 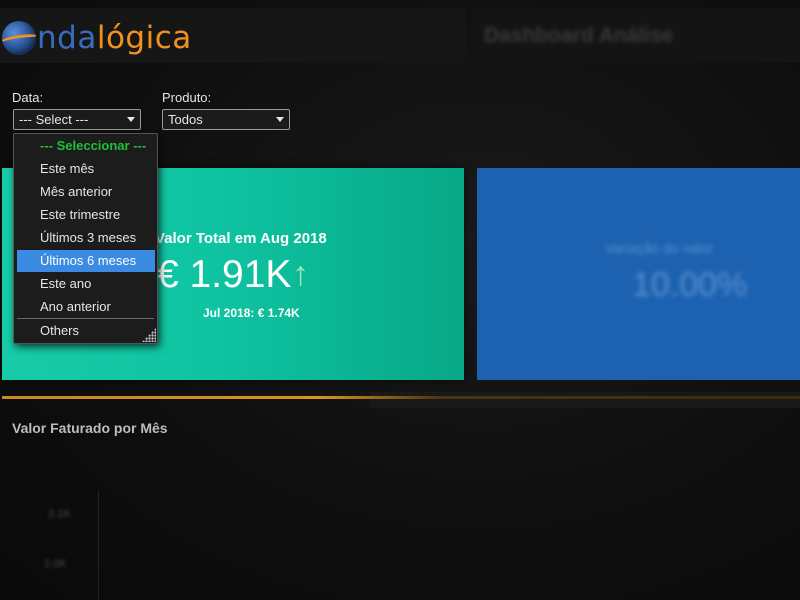 What do you see at coordinates (86, 261) in the screenshot?
I see `dropdown-option-highlighted: Últimos 6 meses` at bounding box center [86, 261].